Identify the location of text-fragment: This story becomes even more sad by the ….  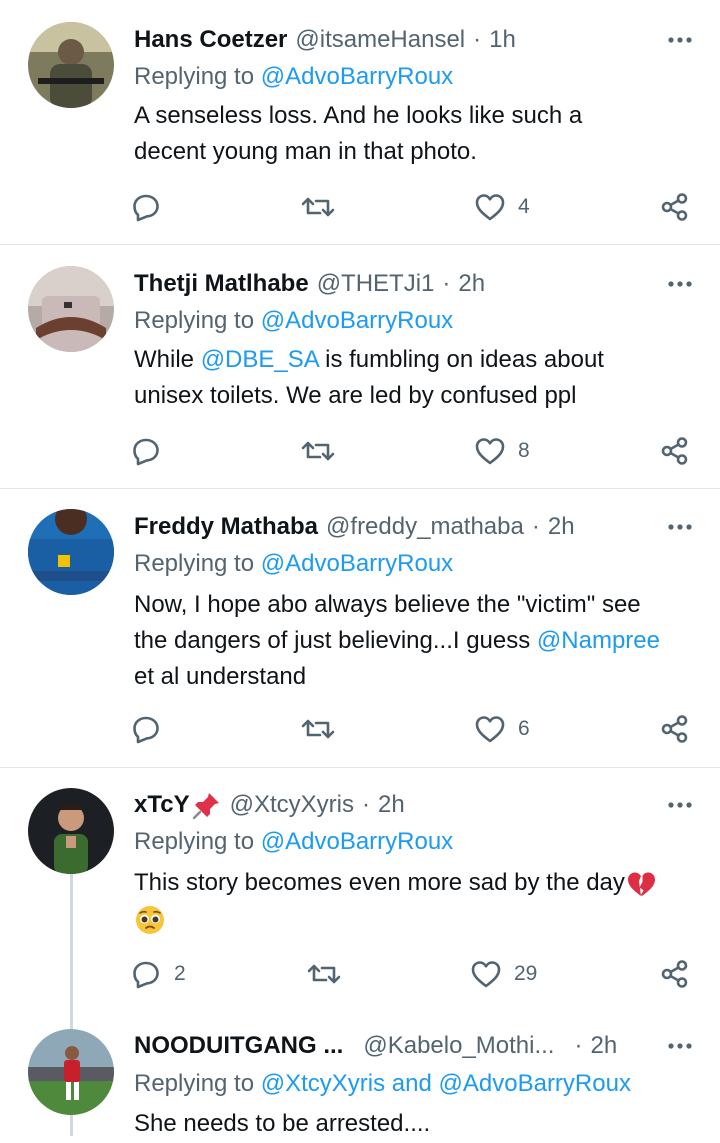
(379, 882).